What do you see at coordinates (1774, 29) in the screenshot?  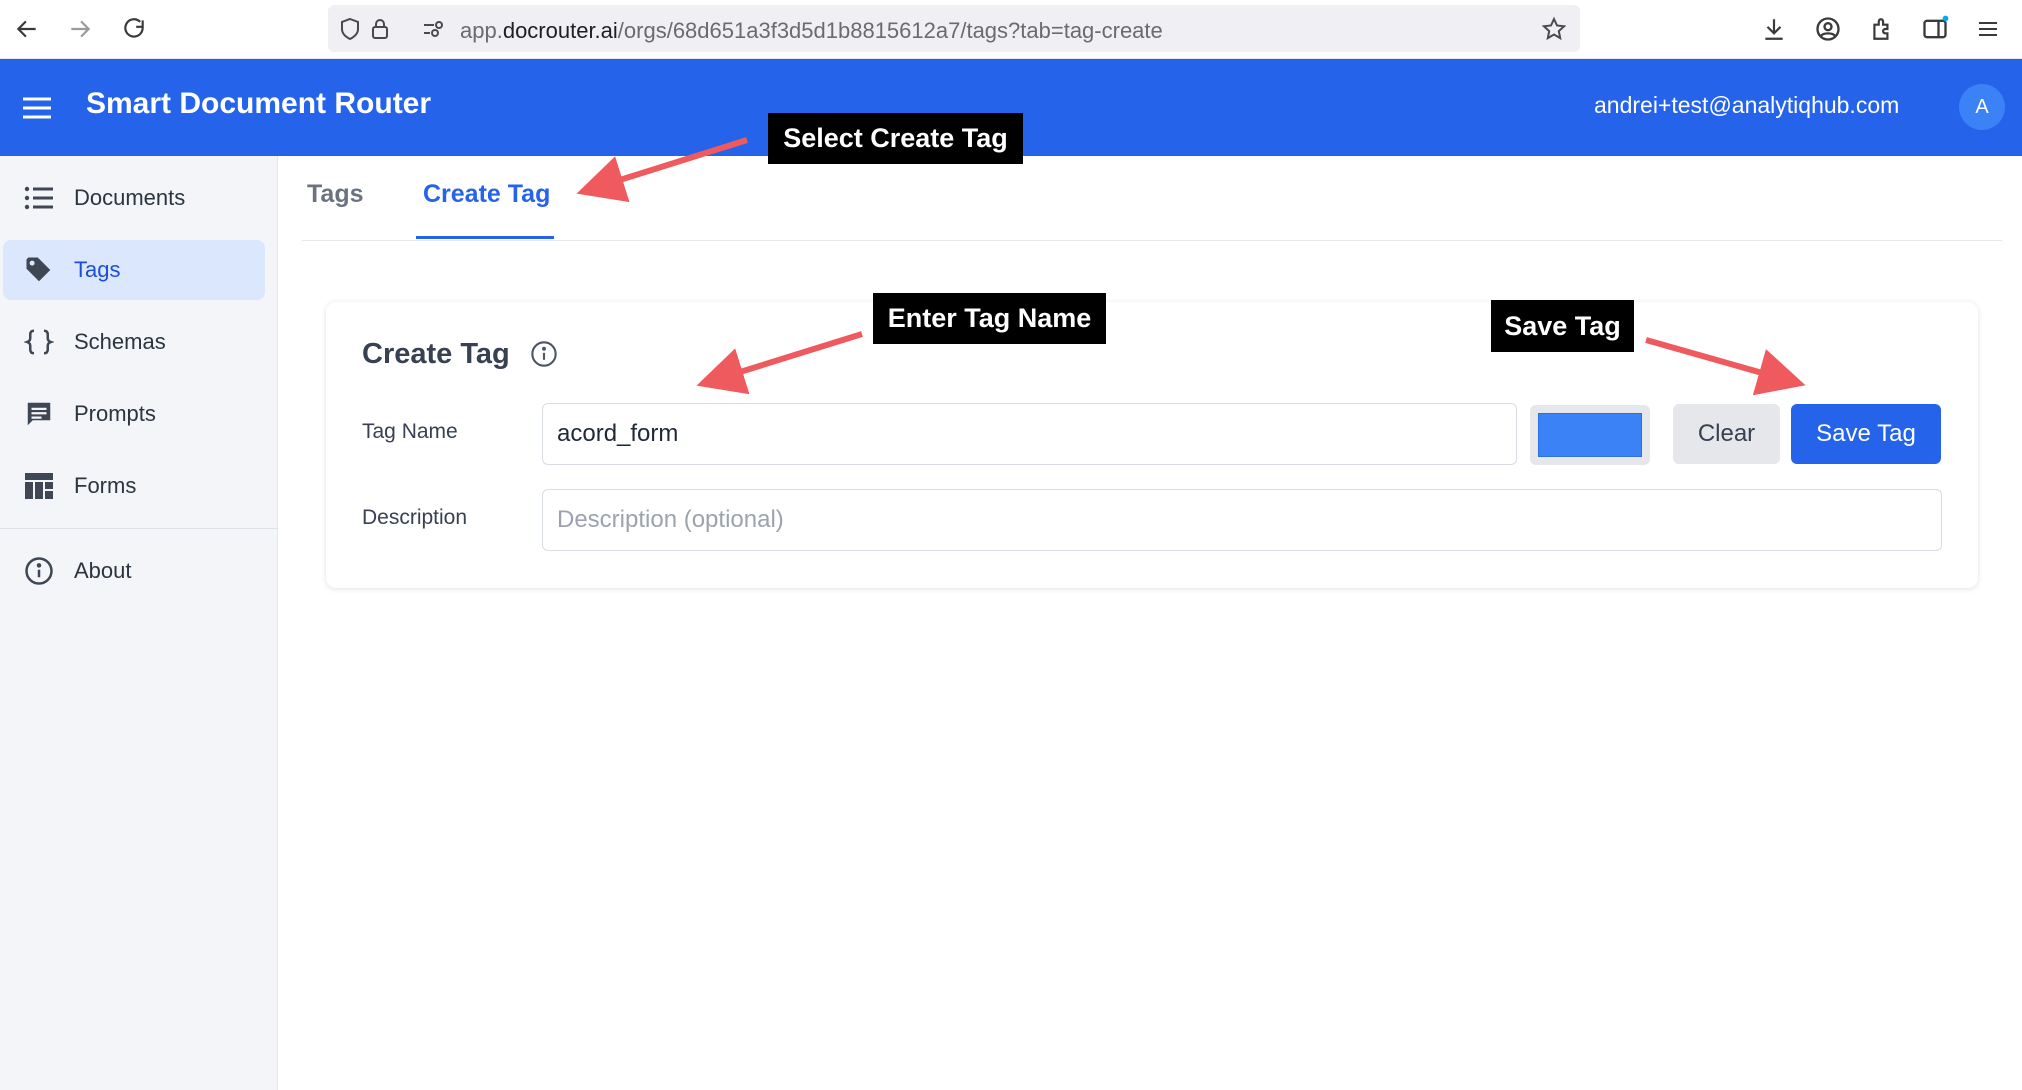 I see `download-icon` at bounding box center [1774, 29].